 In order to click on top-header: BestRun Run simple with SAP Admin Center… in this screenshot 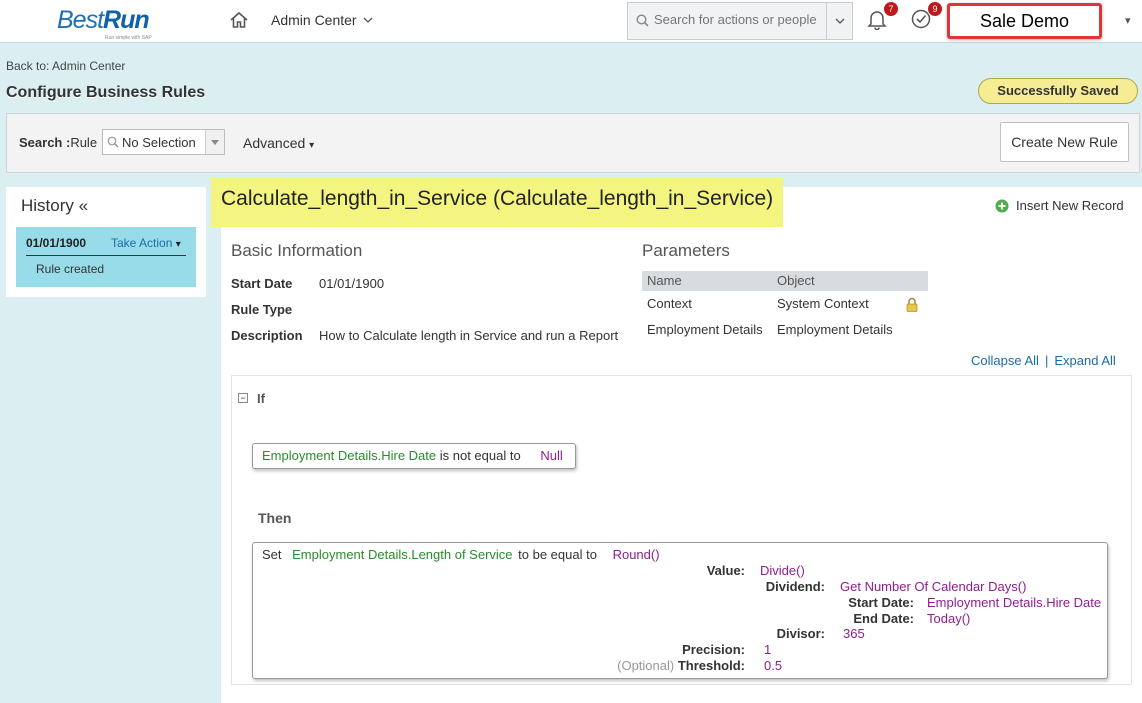, I will do `click(571, 21)`.